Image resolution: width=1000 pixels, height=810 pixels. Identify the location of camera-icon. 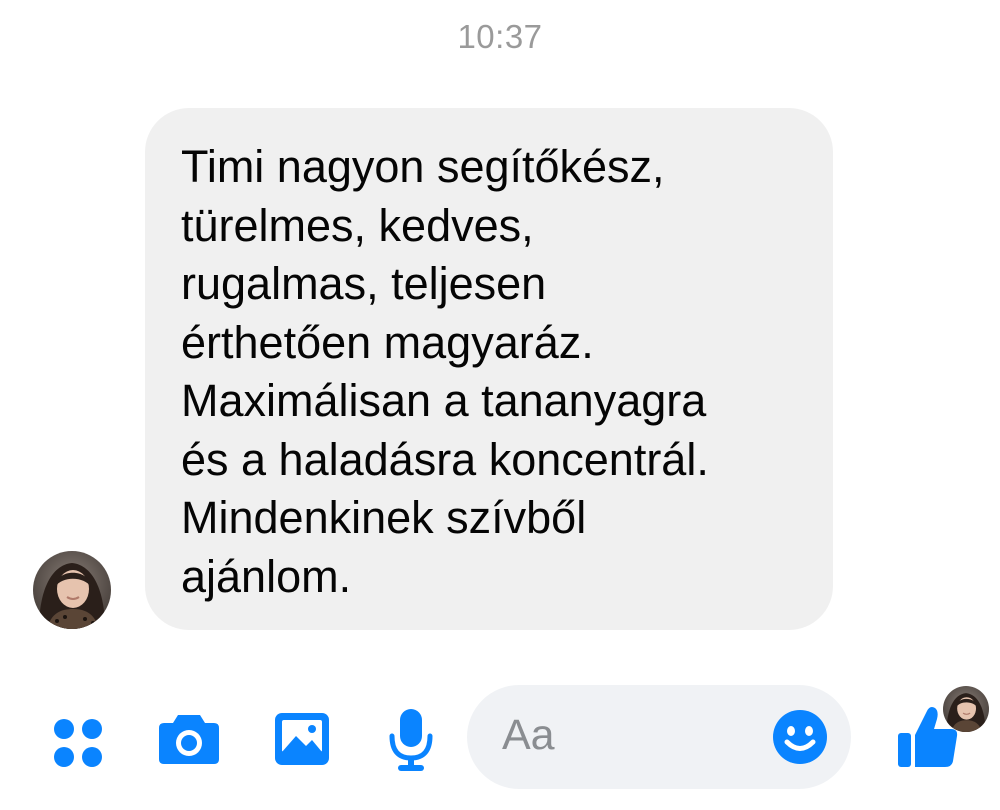
(189, 739).